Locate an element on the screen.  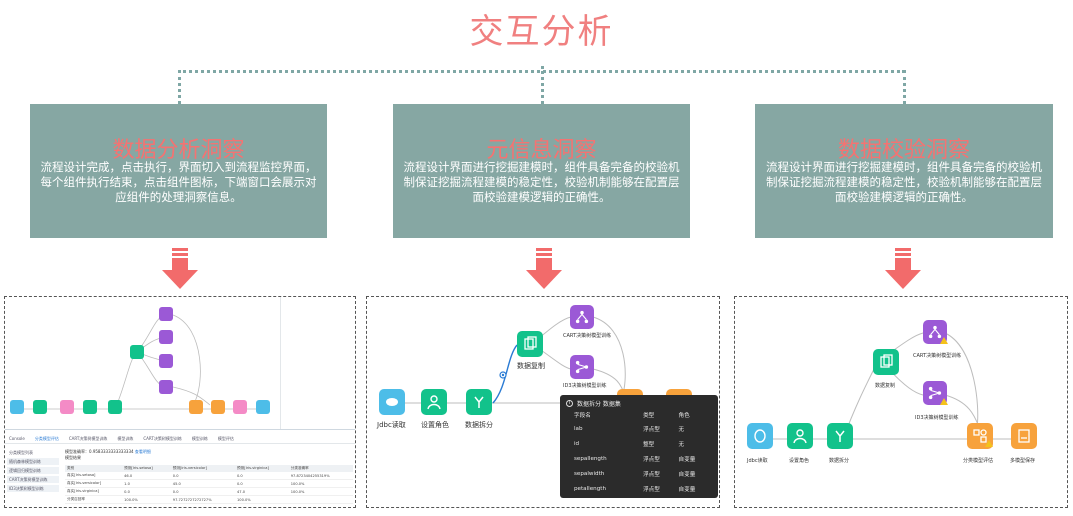
node-role is located at coordinates (90, 407).